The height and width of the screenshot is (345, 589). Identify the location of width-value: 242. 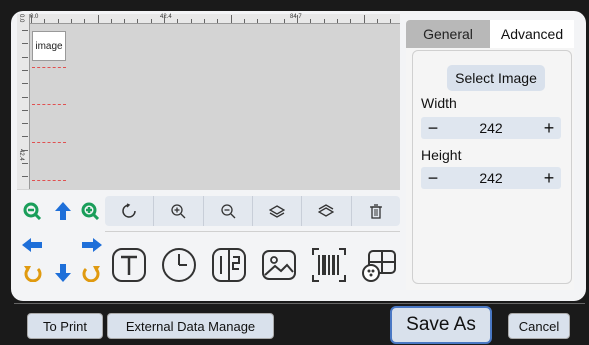
(490, 128).